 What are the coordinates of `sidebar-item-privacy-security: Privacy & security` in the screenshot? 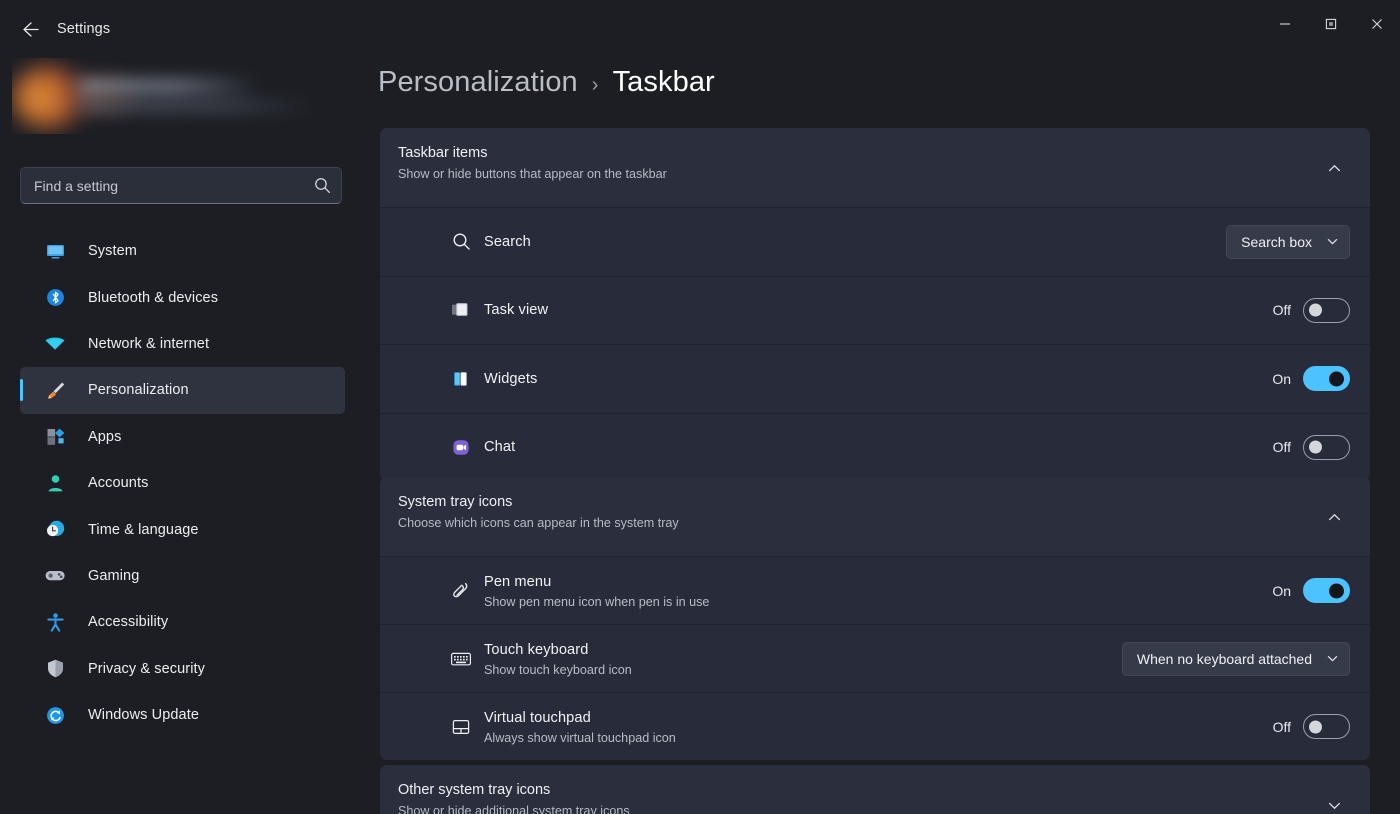 It's located at (182, 669).